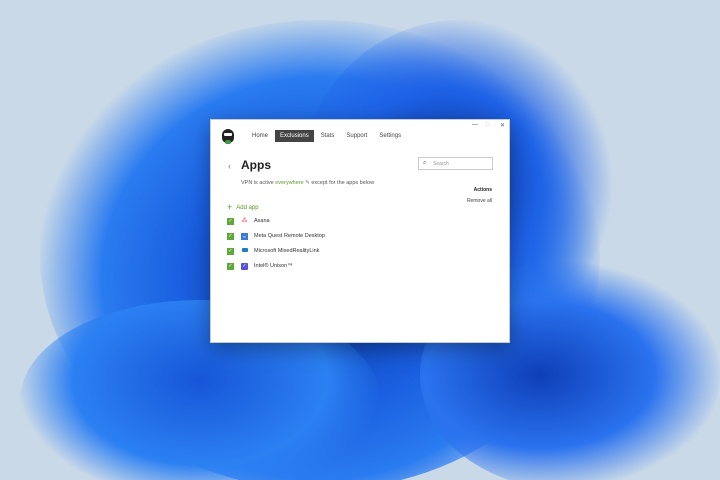 The image size is (720, 480). Describe the element at coordinates (229, 166) in the screenshot. I see `back-chevron-icon: ‹` at that location.